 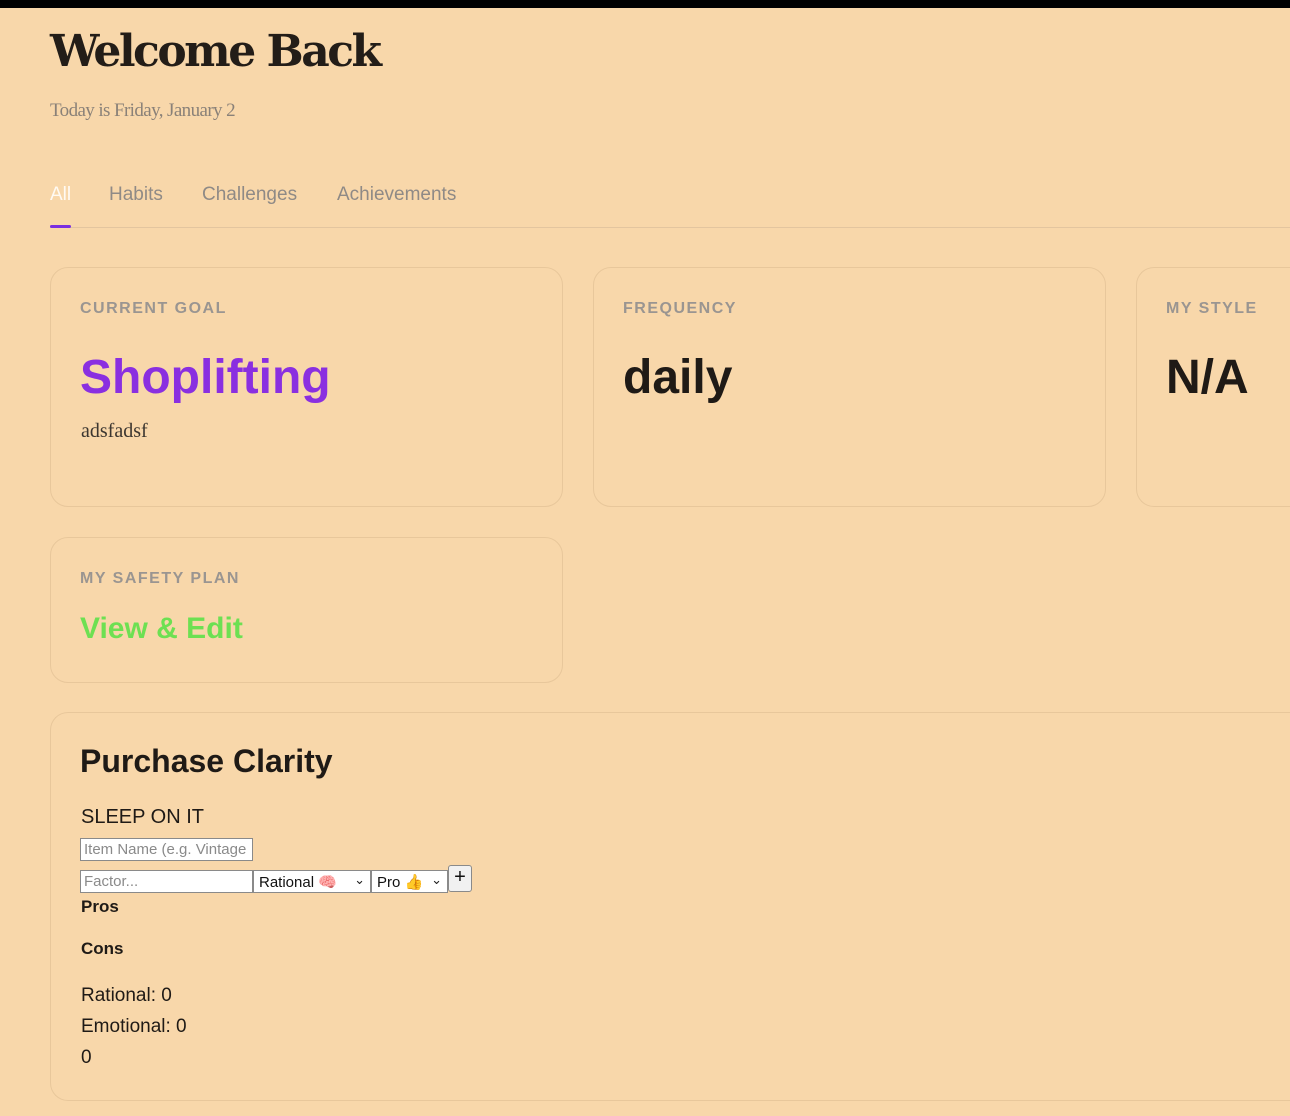 I want to click on active-tab-indicator, so click(x=60, y=226).